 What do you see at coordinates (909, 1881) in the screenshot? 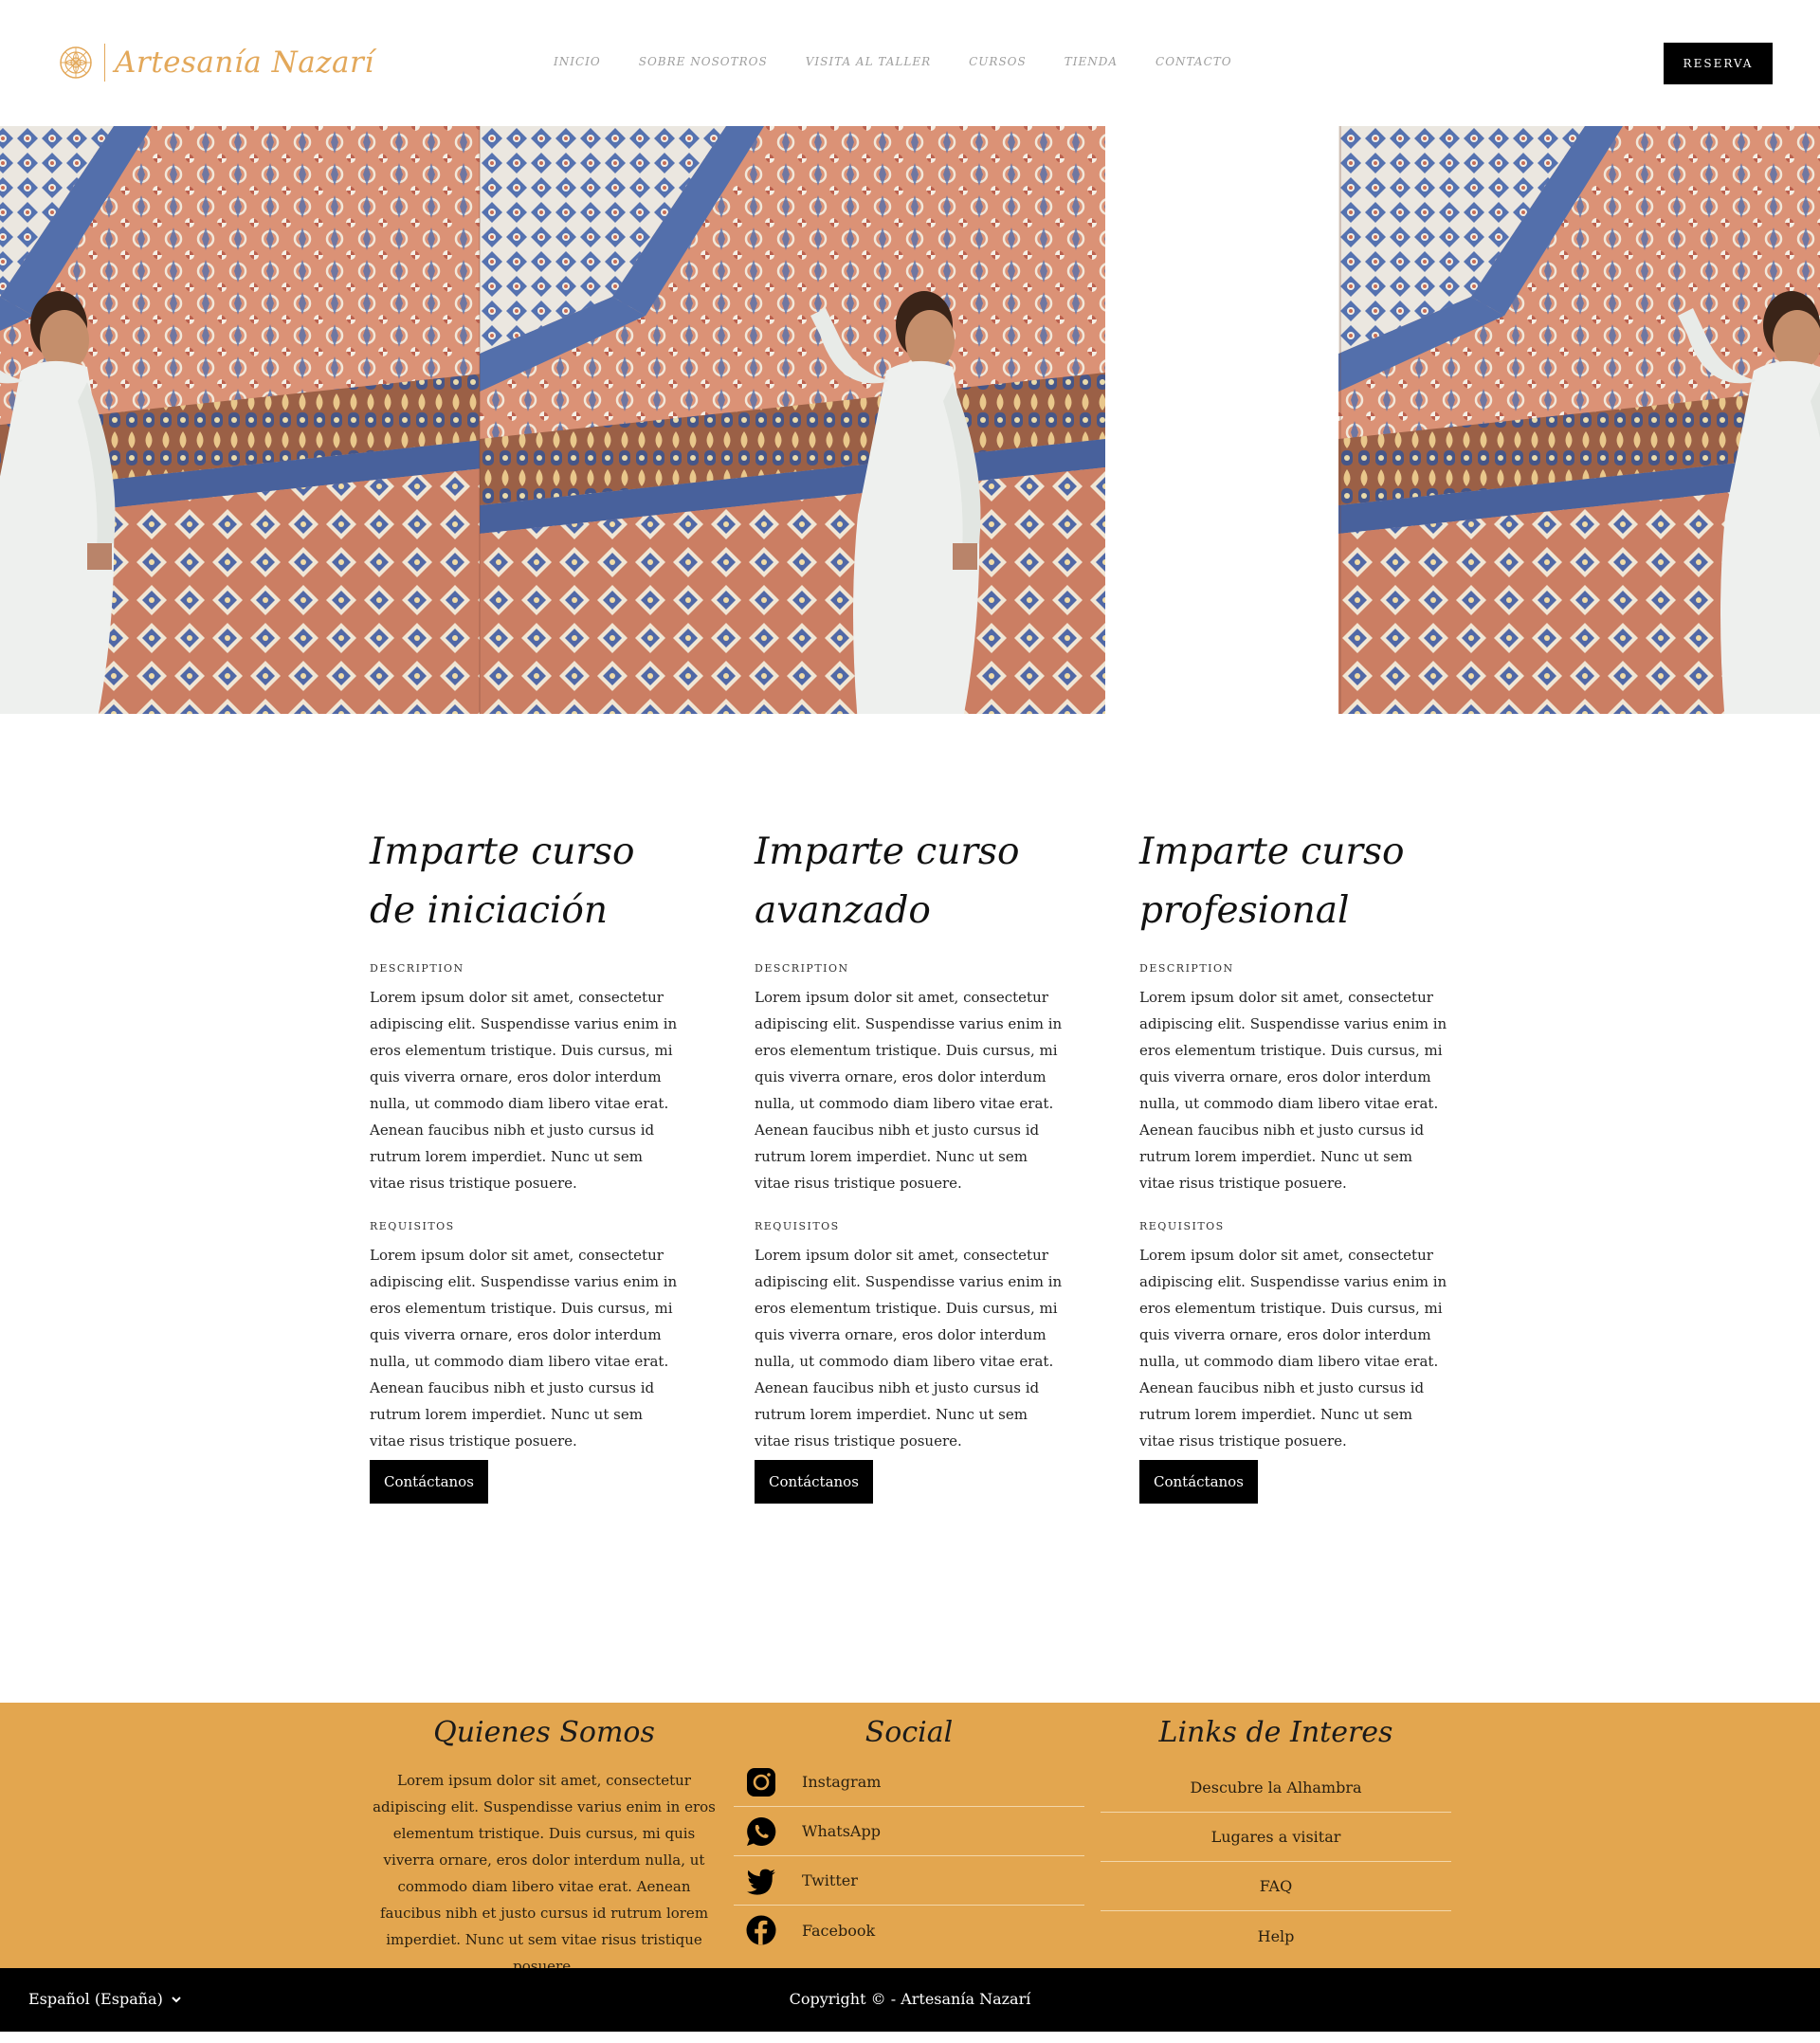
I see `social-link-twitter: Twitter` at bounding box center [909, 1881].